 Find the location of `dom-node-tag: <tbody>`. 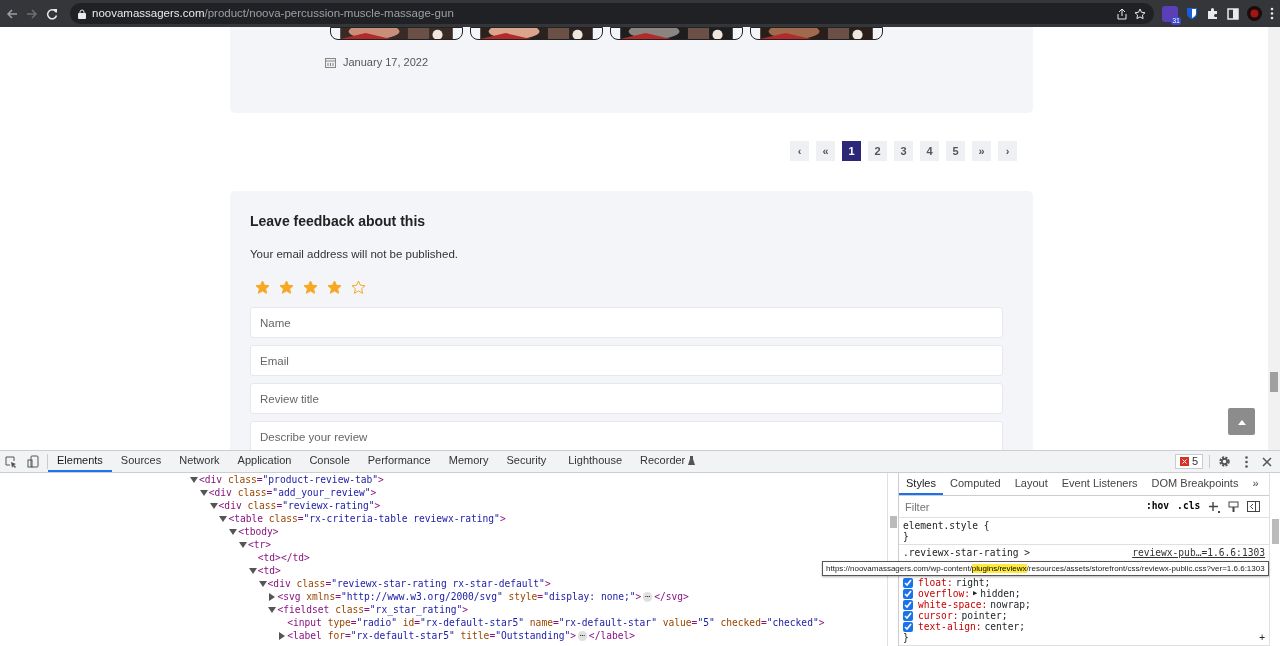

dom-node-tag: <tbody> is located at coordinates (258, 531).